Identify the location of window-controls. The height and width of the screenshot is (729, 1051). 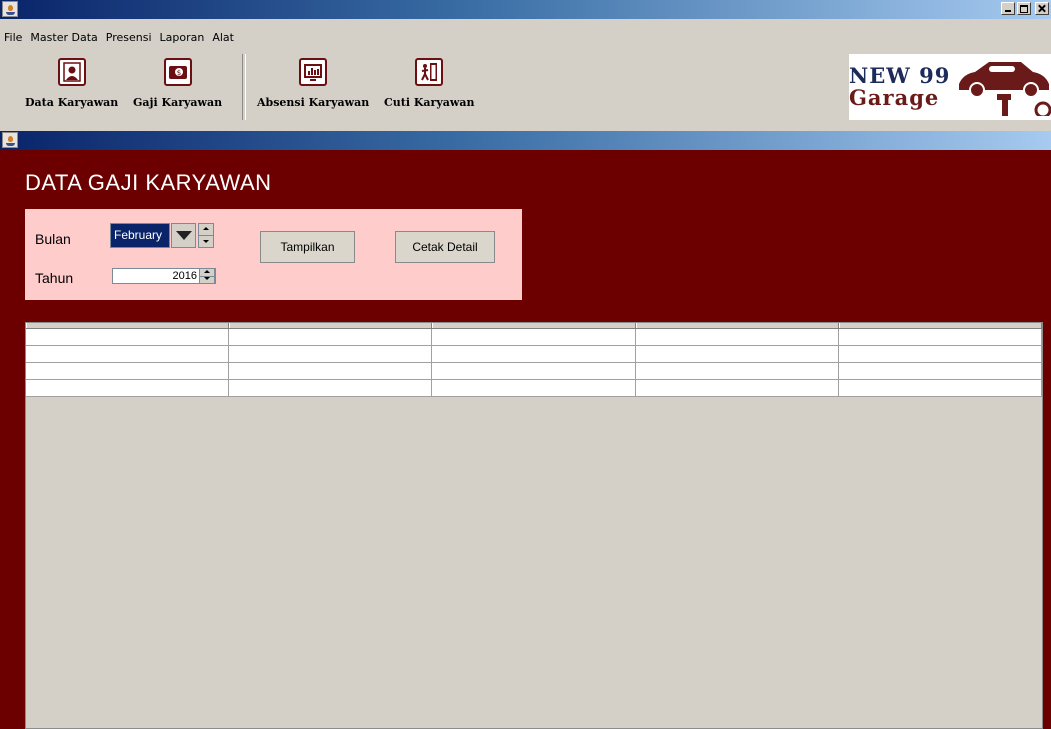
(1025, 8).